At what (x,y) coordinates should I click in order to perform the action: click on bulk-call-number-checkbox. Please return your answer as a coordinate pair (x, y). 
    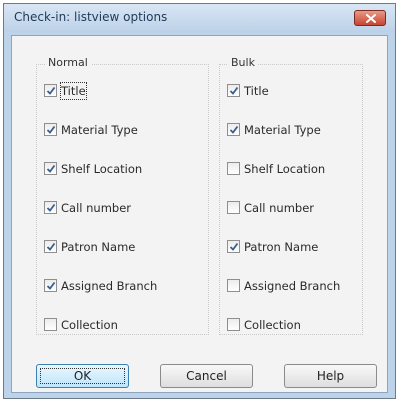
    Looking at the image, I should click on (233, 207).